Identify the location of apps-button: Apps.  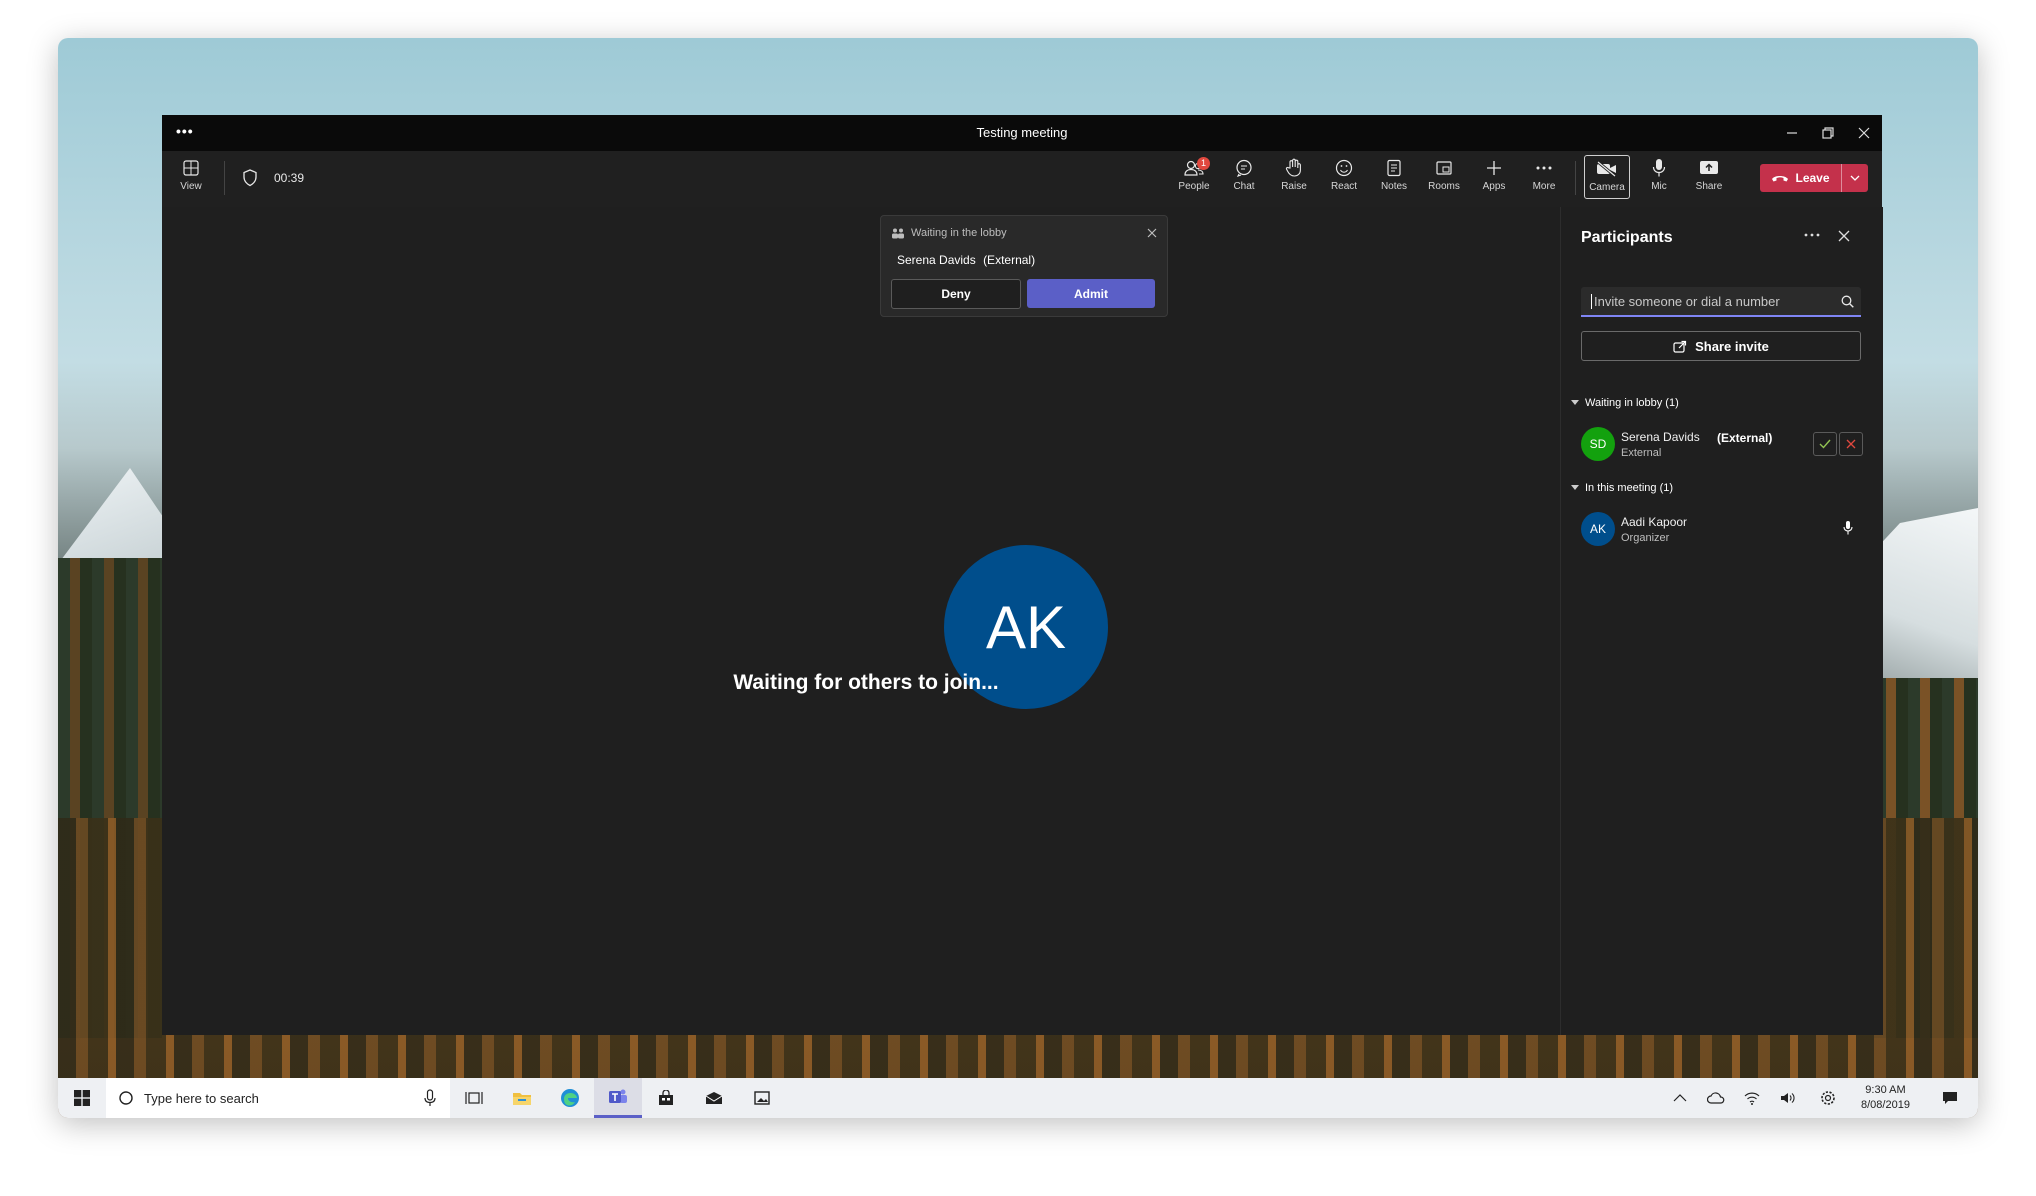
(1494, 179).